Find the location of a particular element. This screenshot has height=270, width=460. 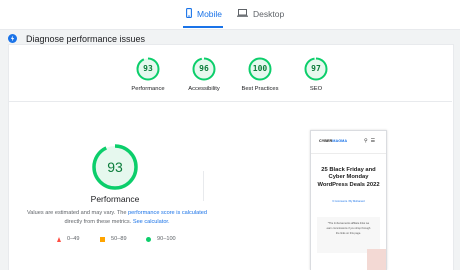

main-performance-label: Performance is located at coordinates (115, 199).